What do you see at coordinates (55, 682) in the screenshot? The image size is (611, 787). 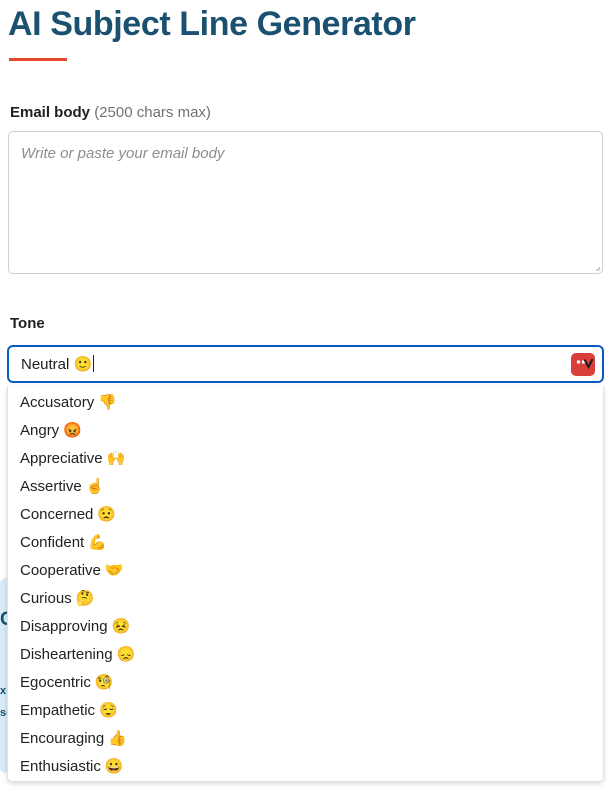 I see `tone-option-label: Egocentric` at bounding box center [55, 682].